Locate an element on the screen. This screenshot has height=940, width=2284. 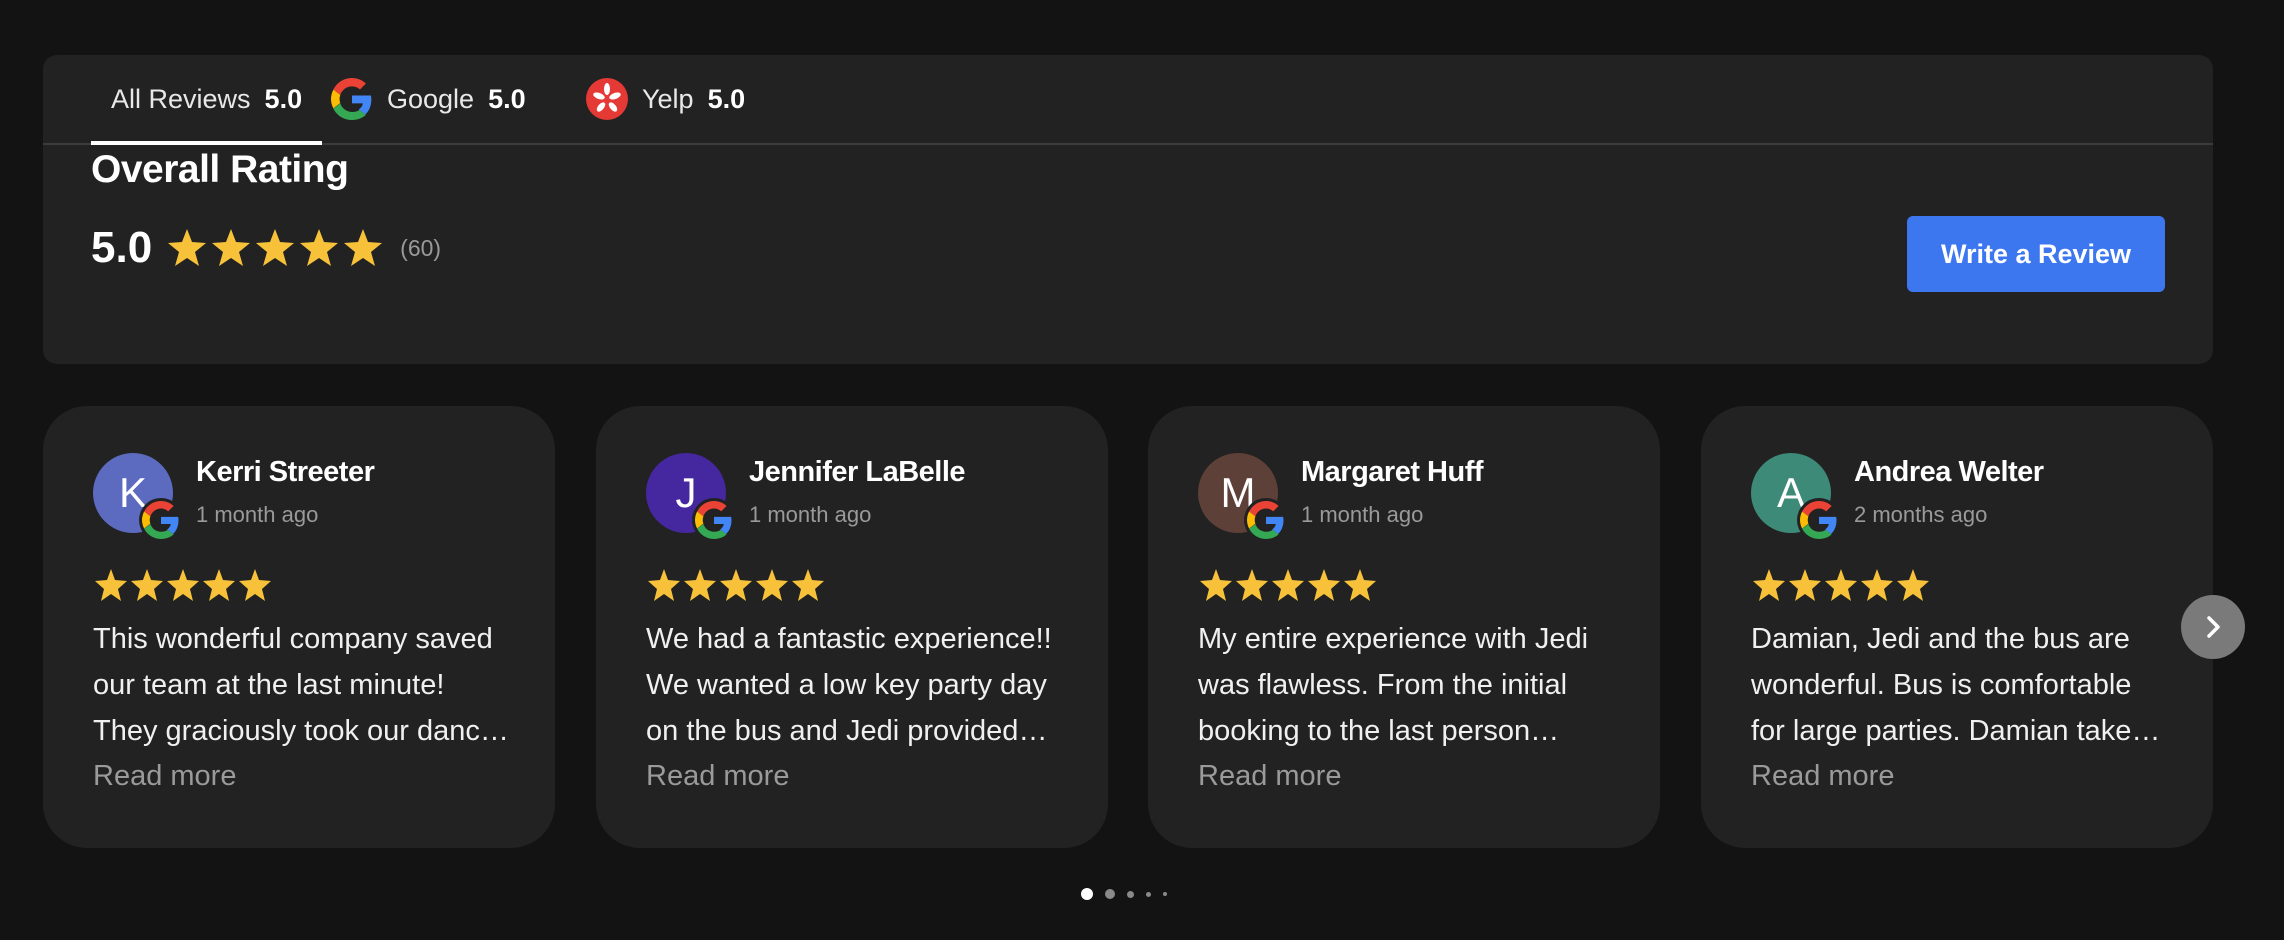
overall-score: 5.0 is located at coordinates (122, 247).